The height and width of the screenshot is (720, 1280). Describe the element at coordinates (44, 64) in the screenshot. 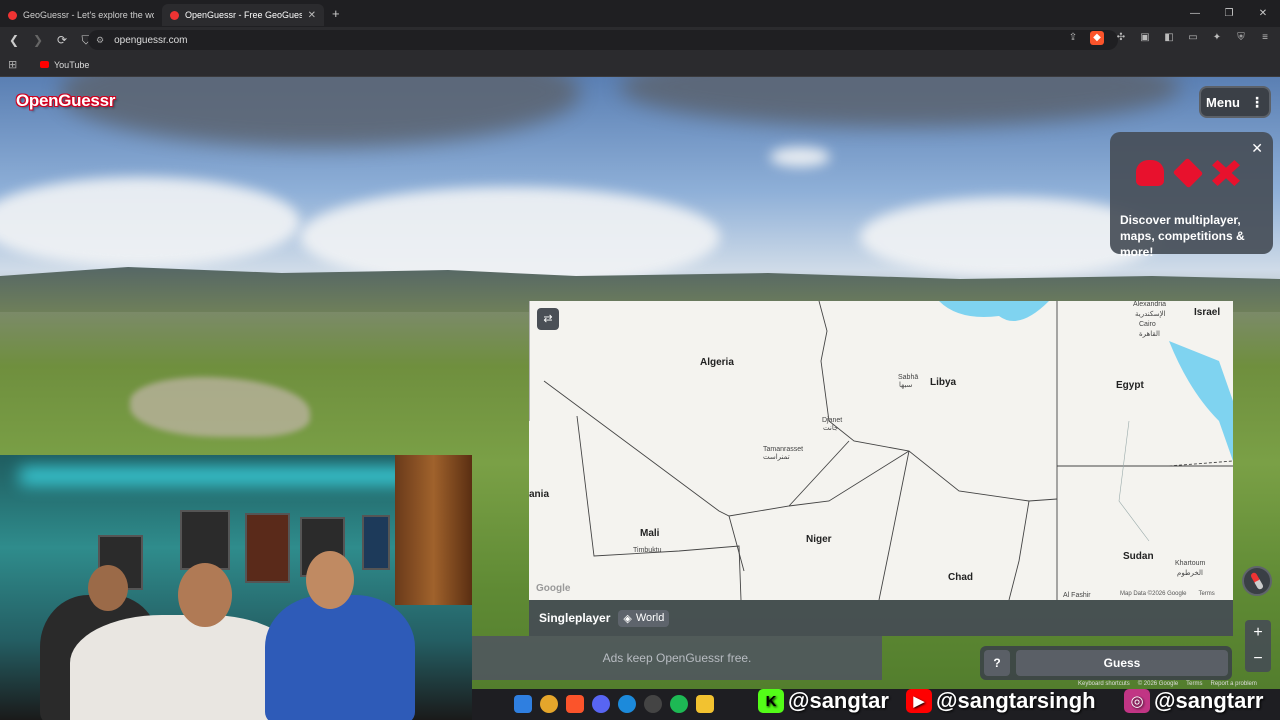

I see `youtube-icon` at that location.